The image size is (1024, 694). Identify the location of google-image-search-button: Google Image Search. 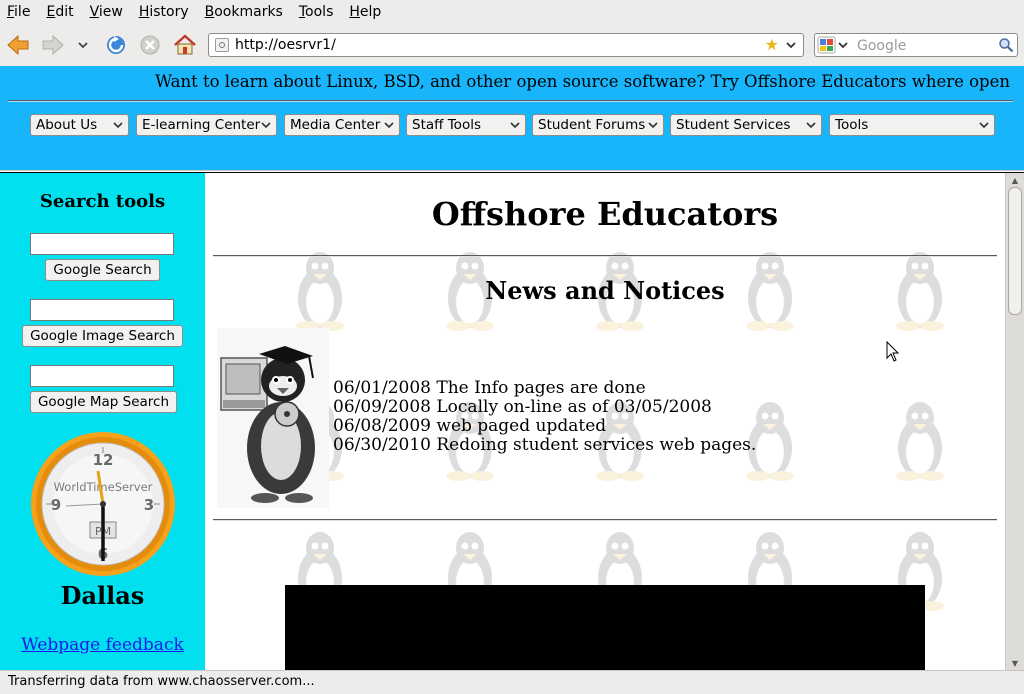
(102, 336).